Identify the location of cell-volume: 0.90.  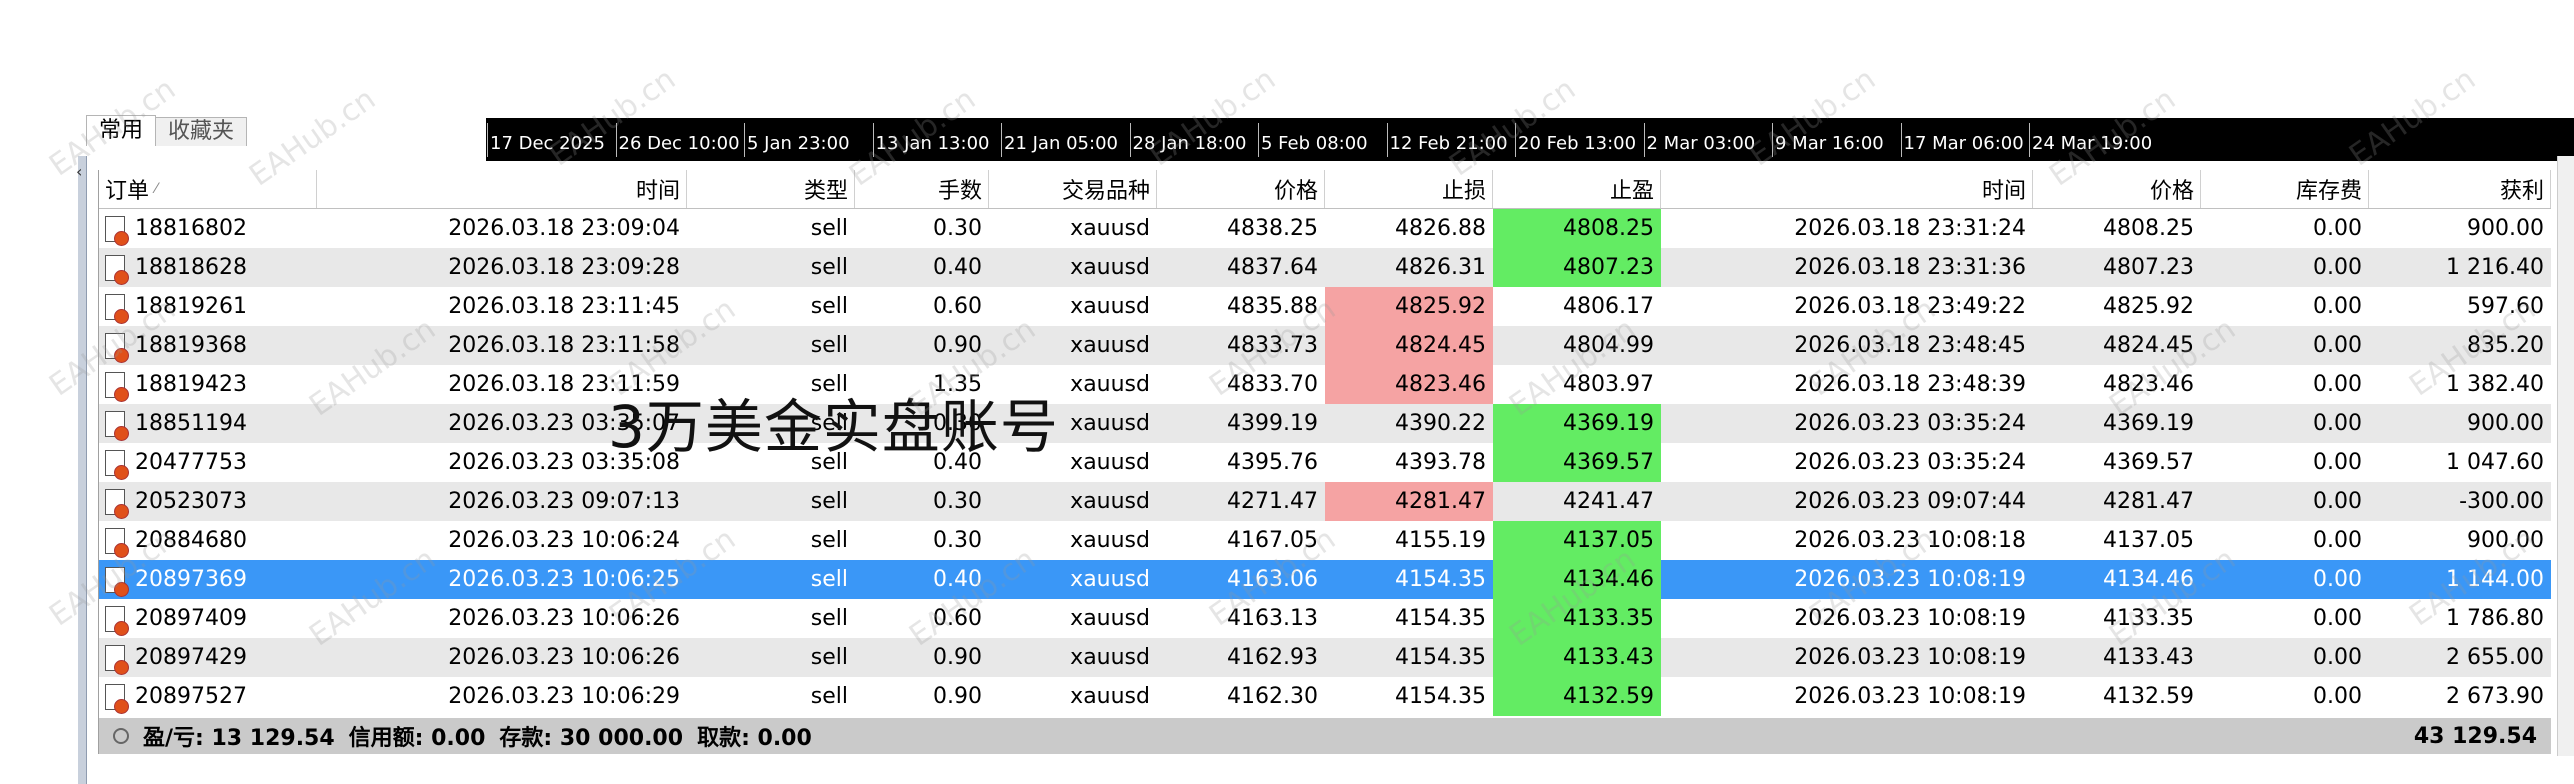
(957, 657).